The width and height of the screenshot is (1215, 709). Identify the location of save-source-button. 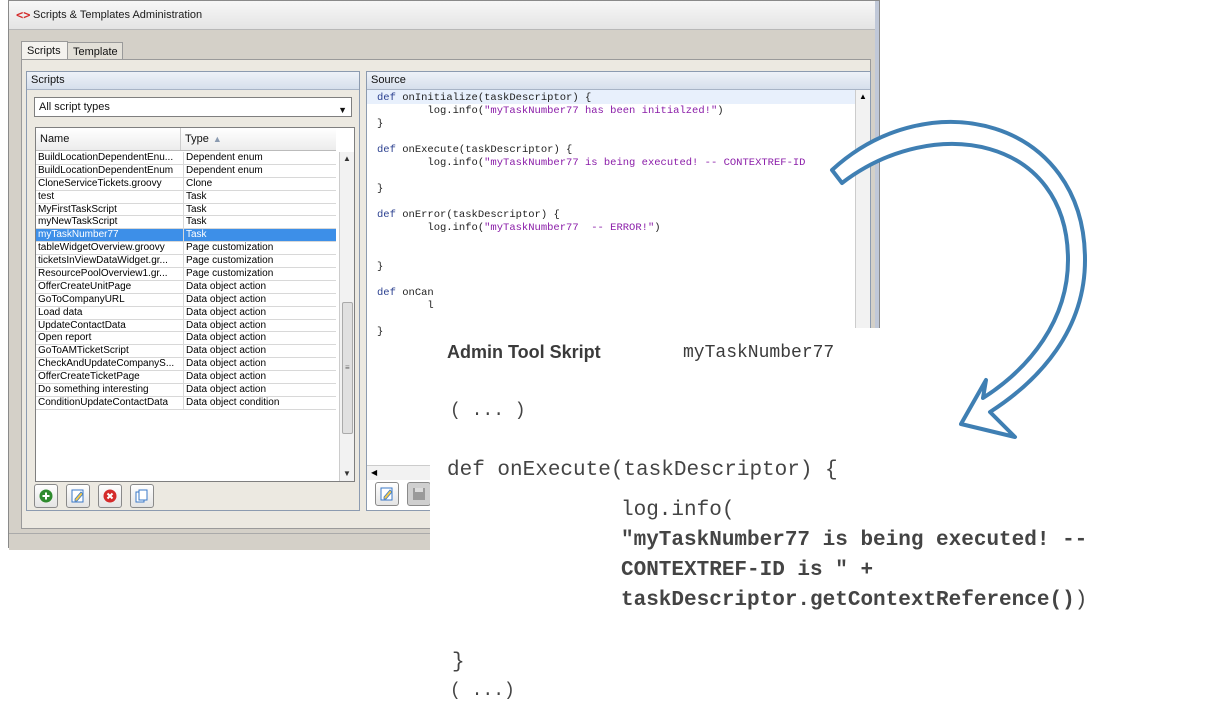
(419, 494).